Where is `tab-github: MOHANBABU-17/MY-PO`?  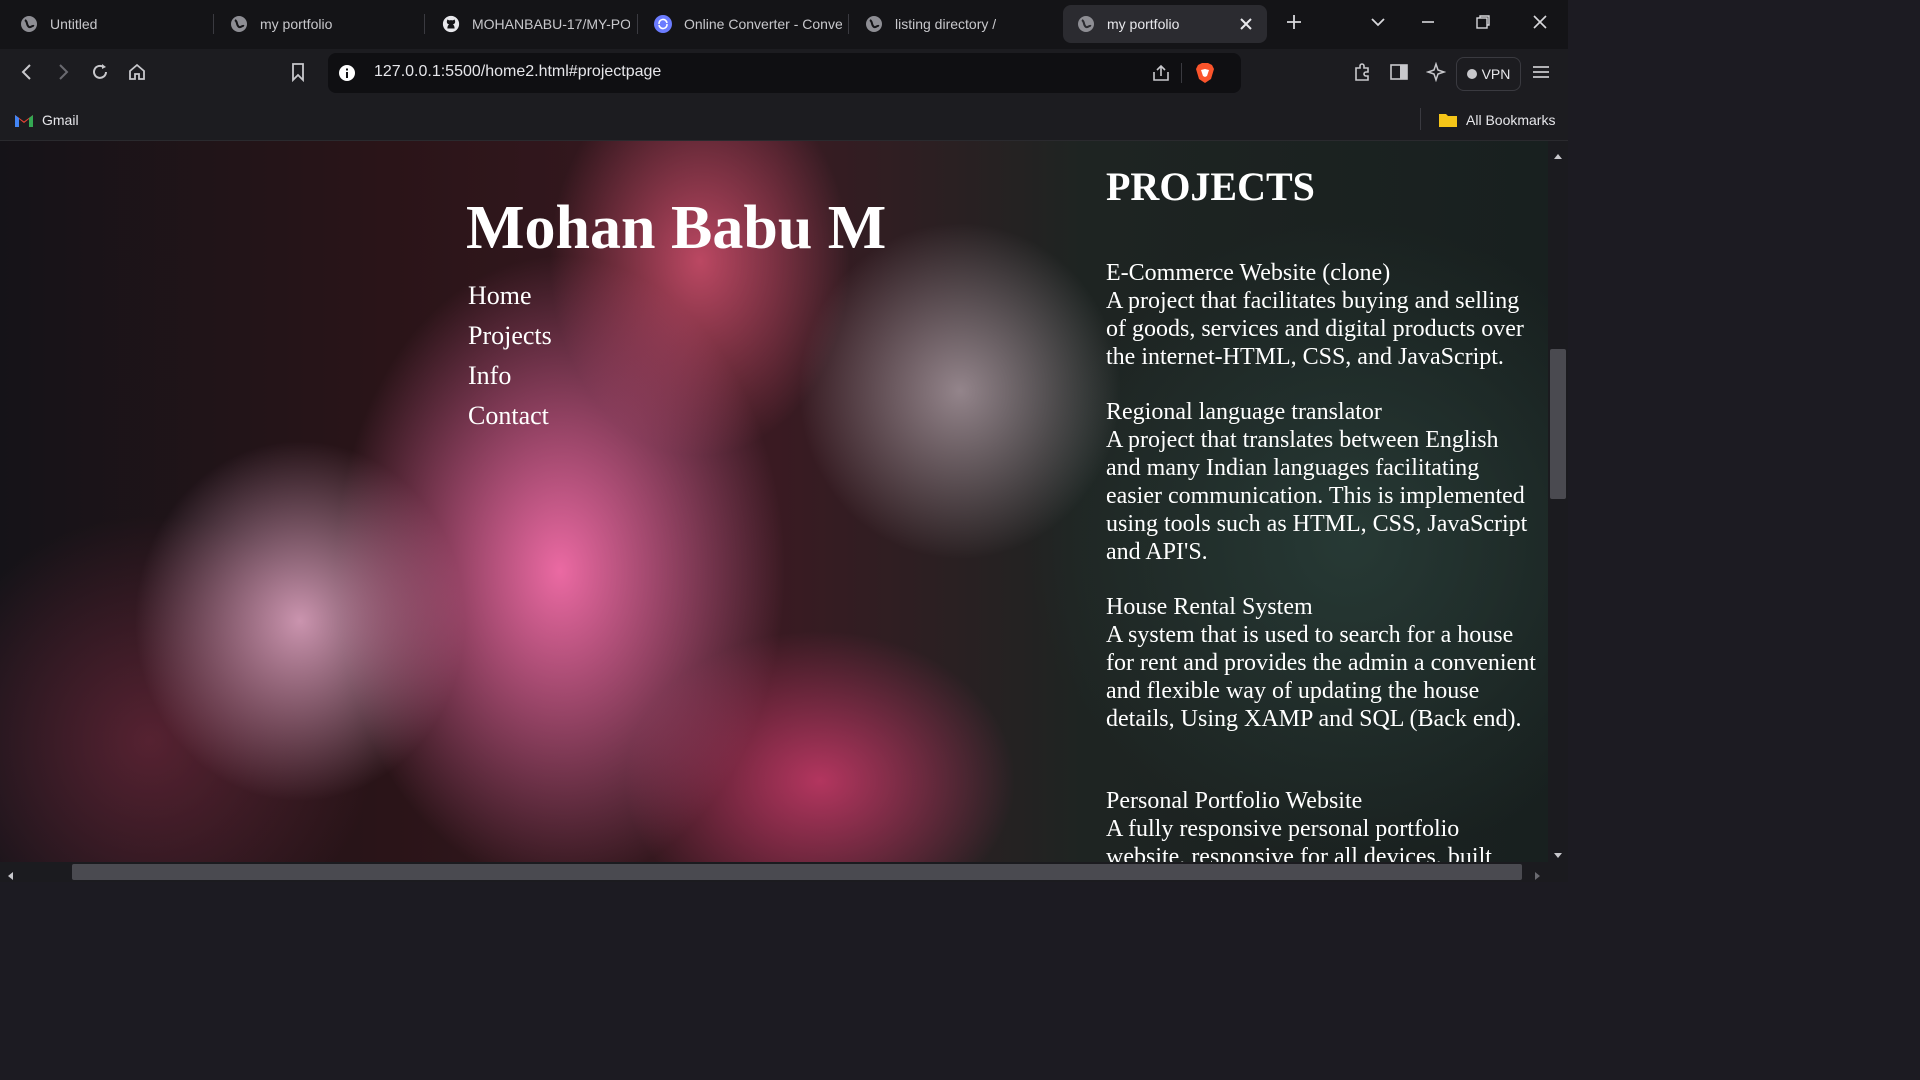 tab-github: MOHANBABU-17/MY-PO is located at coordinates (530, 24).